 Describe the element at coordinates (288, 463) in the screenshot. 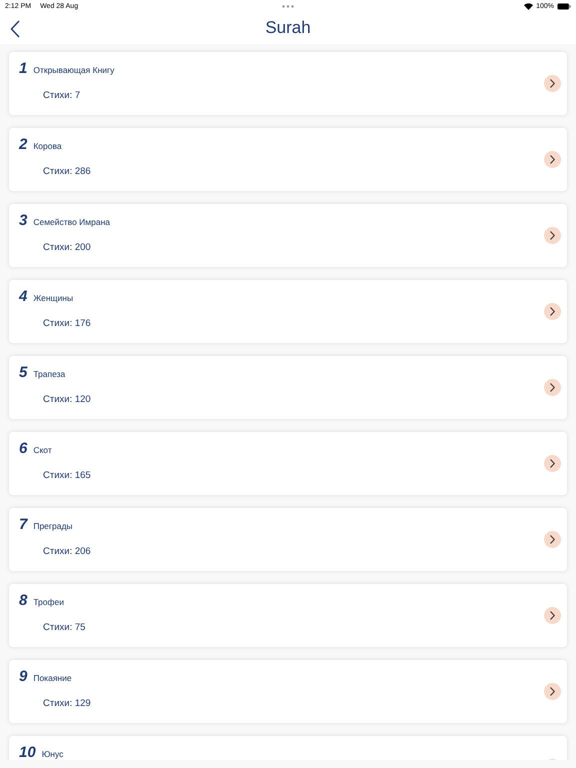

I see `surah-card: 6 Скот Стихи: 165` at that location.